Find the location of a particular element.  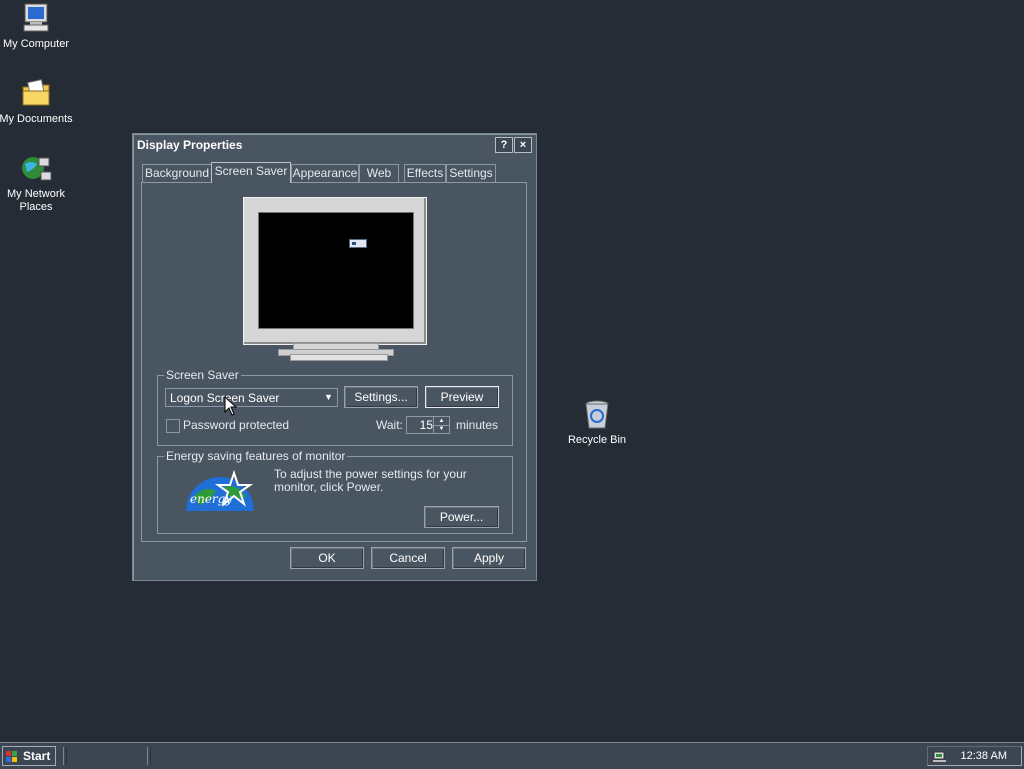

tab-screen-saver: Screen Saver is located at coordinates (251, 172).